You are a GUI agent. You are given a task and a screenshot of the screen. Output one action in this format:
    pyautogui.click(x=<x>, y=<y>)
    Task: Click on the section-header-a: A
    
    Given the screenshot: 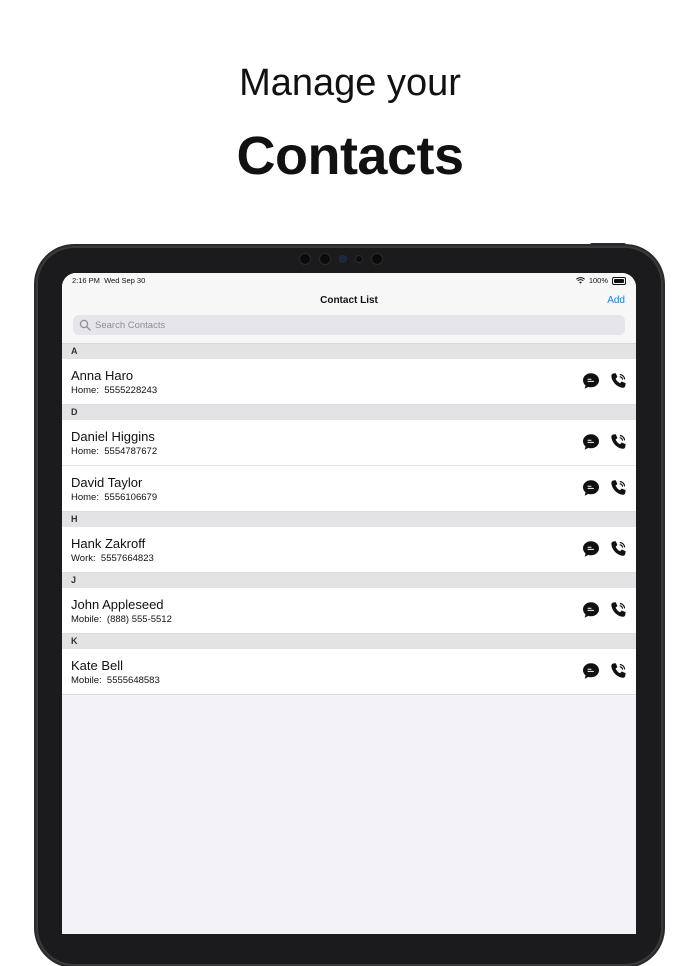 What is the action you would take?
    pyautogui.click(x=349, y=351)
    